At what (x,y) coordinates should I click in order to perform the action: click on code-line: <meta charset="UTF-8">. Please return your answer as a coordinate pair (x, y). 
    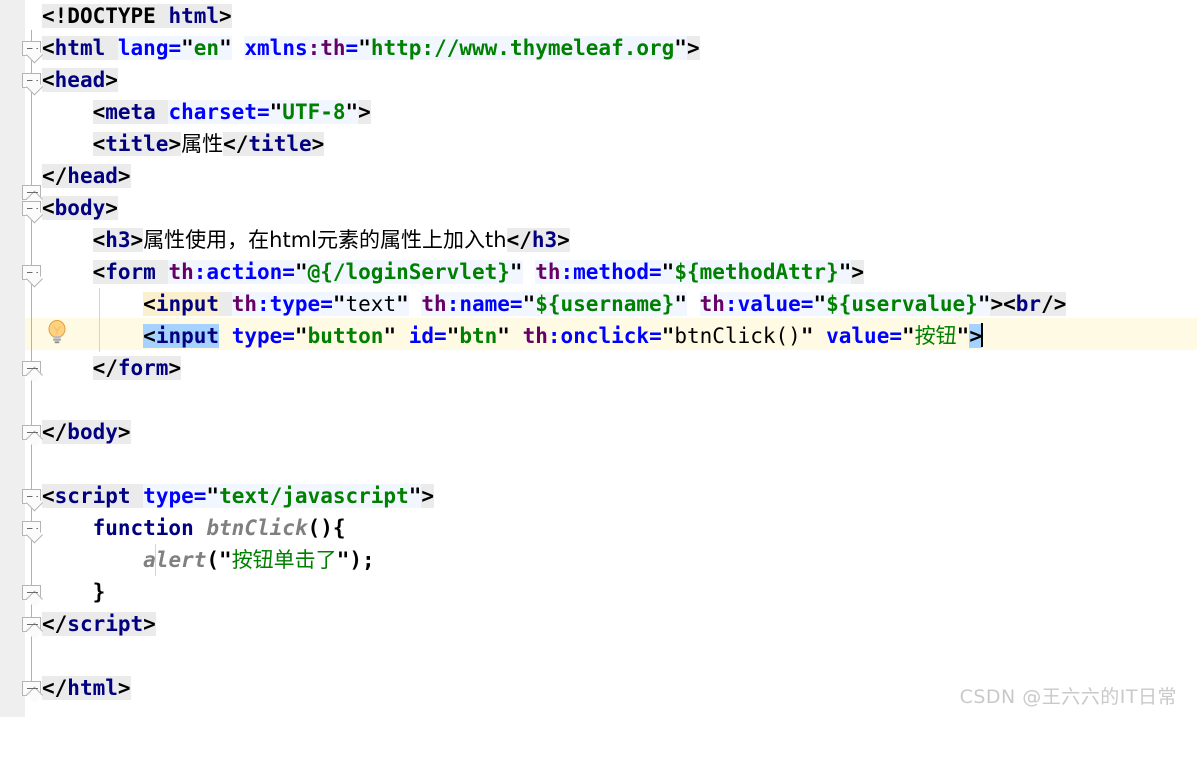
    Looking at the image, I should click on (185, 112).